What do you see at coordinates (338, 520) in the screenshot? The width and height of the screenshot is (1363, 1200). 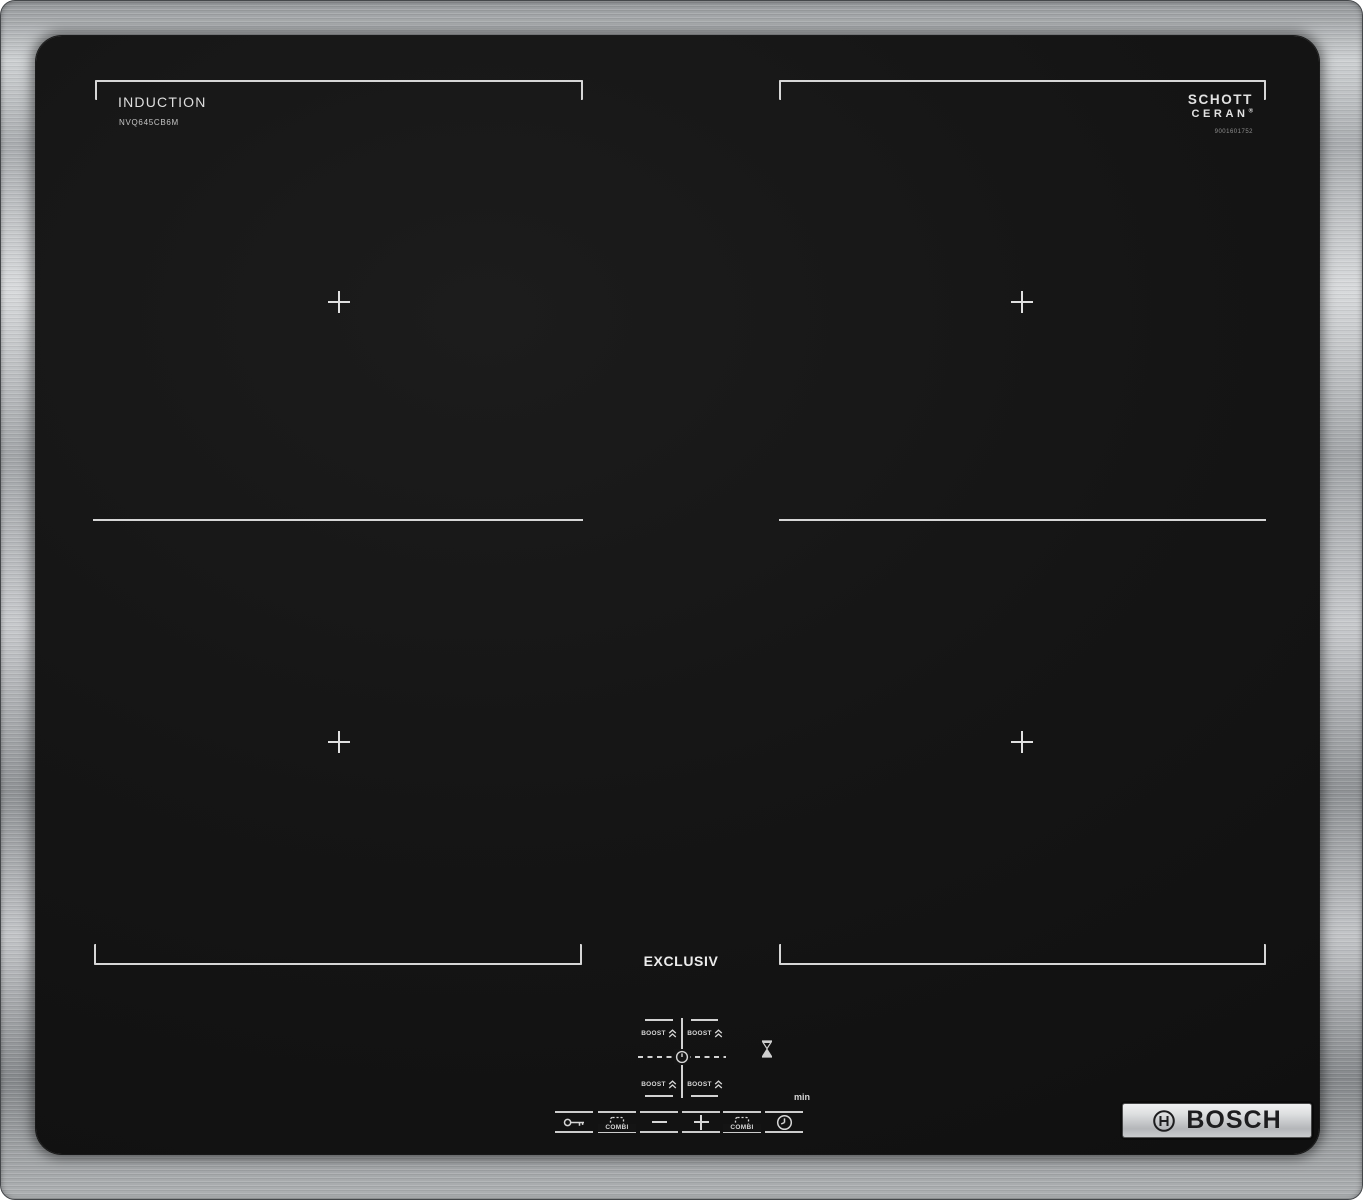 I see `zone-divider-left` at bounding box center [338, 520].